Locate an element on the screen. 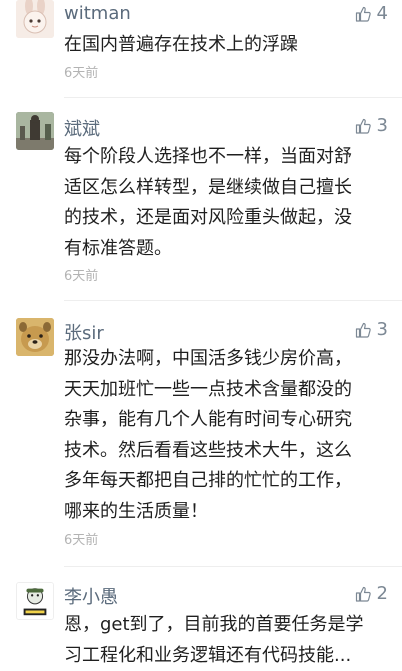  comment-author: 李小愚 is located at coordinates (91, 596).